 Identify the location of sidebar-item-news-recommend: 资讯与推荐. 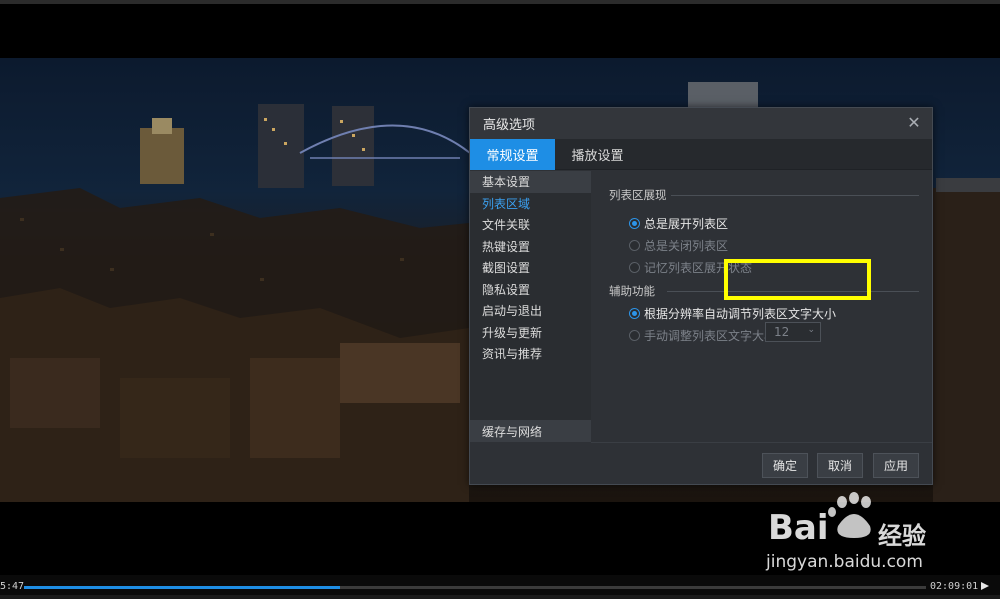
(530, 354).